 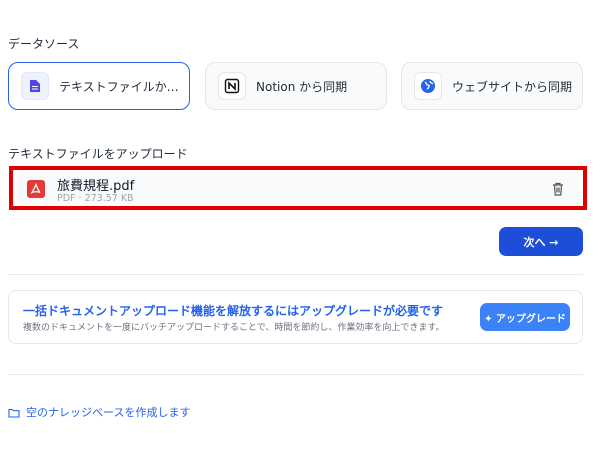 What do you see at coordinates (98, 154) in the screenshot?
I see `upload-label: テキストファイルをアップロード` at bounding box center [98, 154].